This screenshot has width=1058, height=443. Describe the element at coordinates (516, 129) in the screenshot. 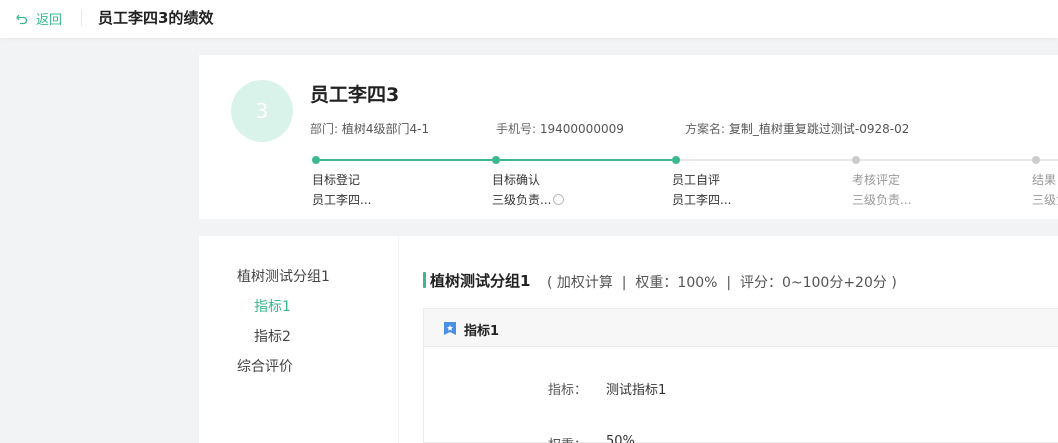

I see `phone-label: 手机号:` at that location.